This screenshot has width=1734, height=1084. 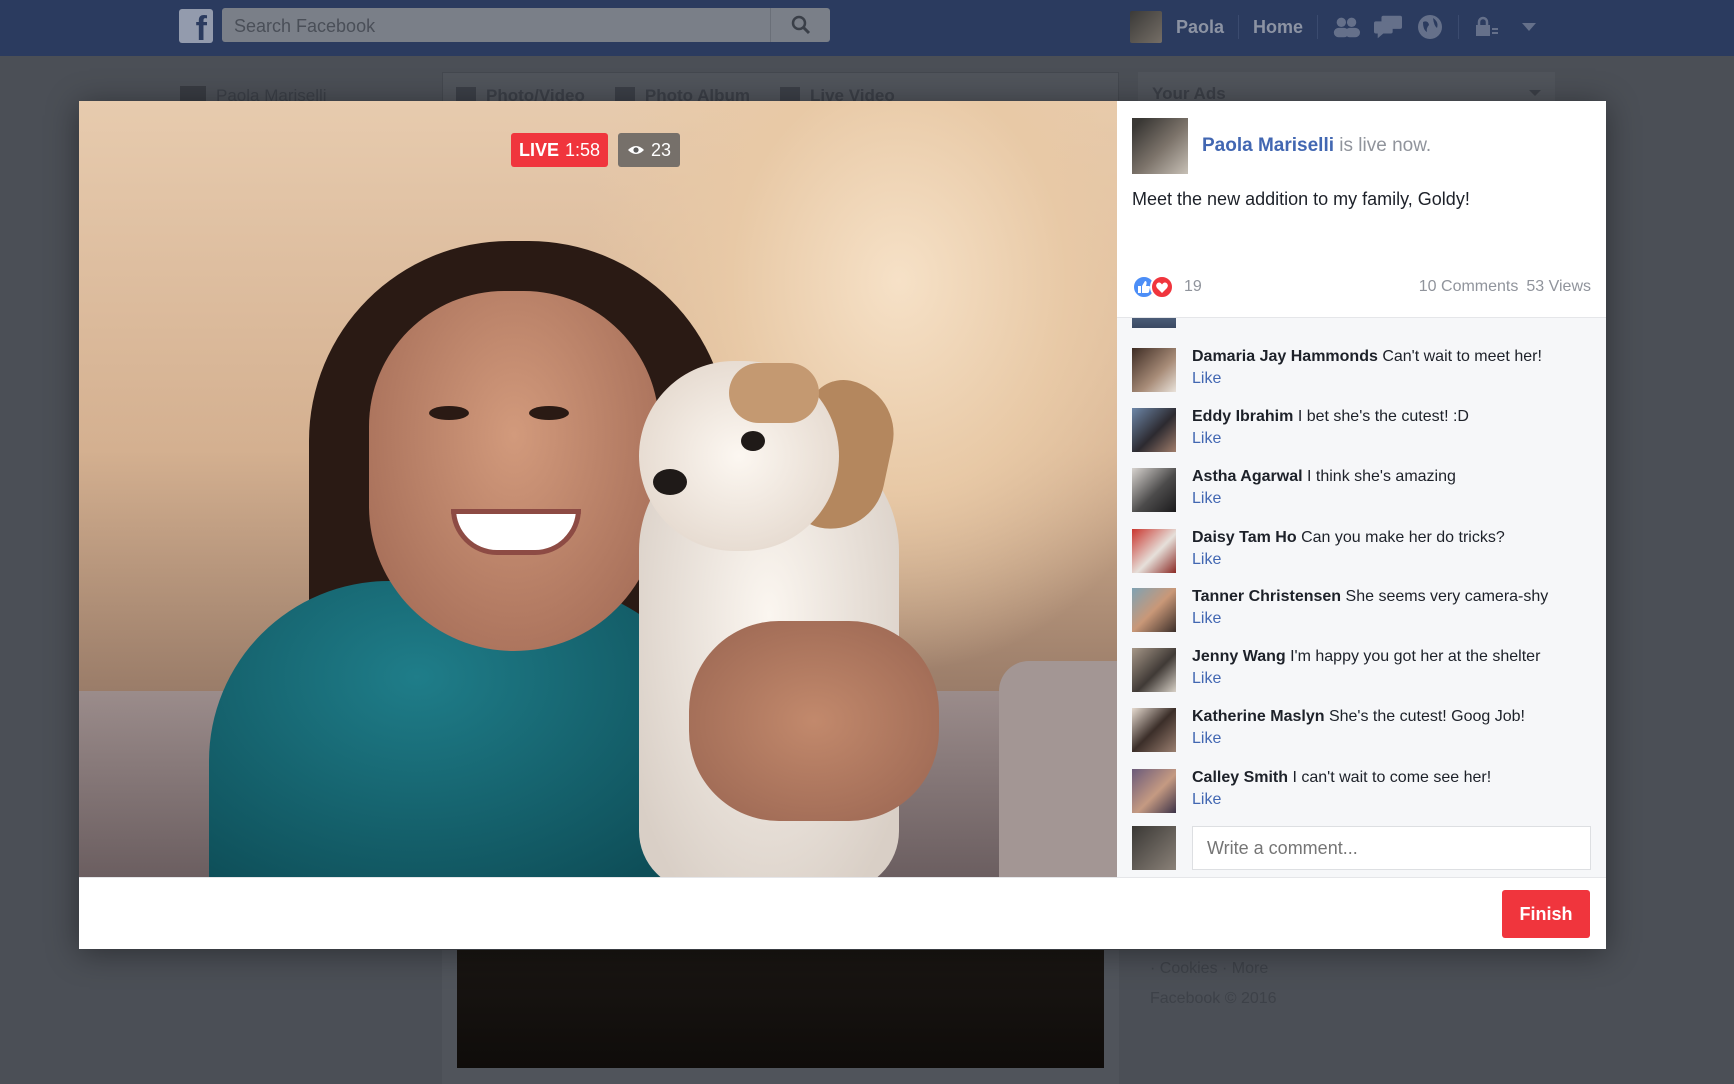 What do you see at coordinates (774, 393) in the screenshot?
I see `video-scene-dog-patch` at bounding box center [774, 393].